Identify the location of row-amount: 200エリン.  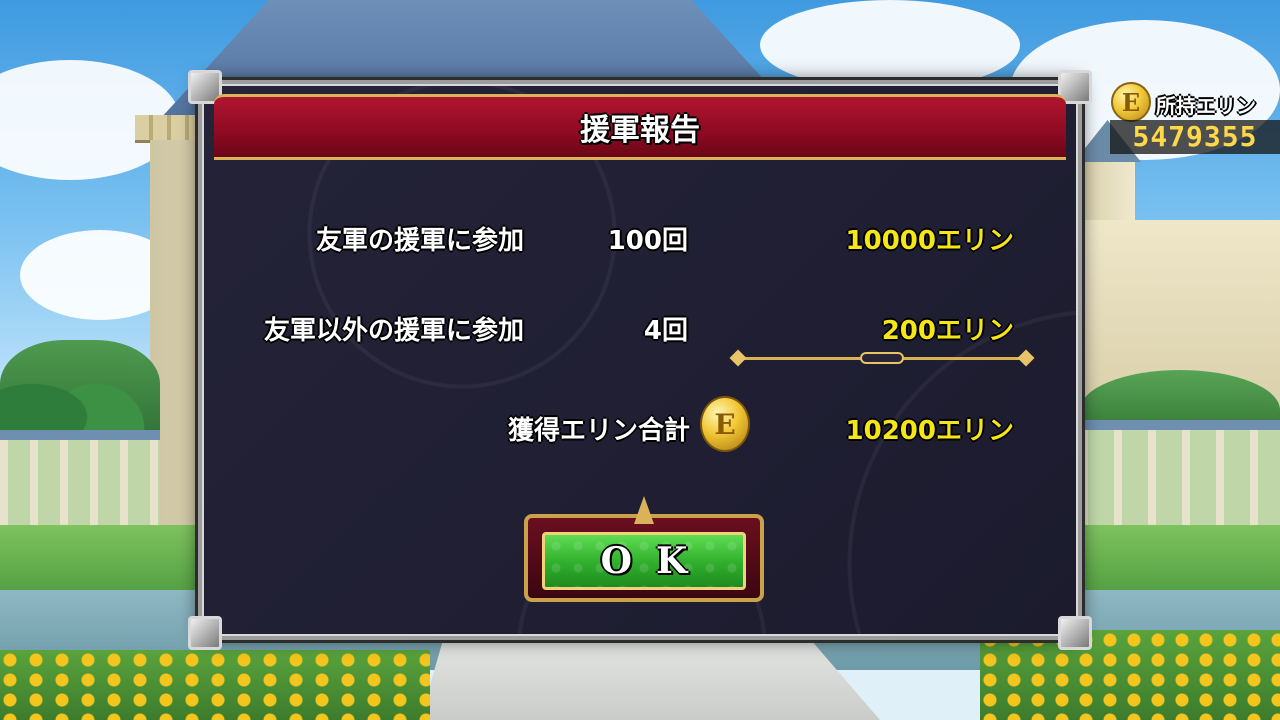
(947, 331).